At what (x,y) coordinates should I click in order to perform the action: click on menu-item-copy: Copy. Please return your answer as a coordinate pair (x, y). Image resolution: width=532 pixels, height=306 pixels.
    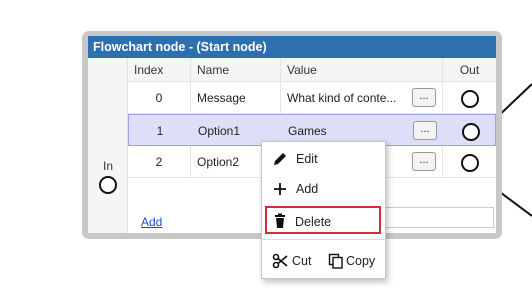
    Looking at the image, I should click on (354, 261).